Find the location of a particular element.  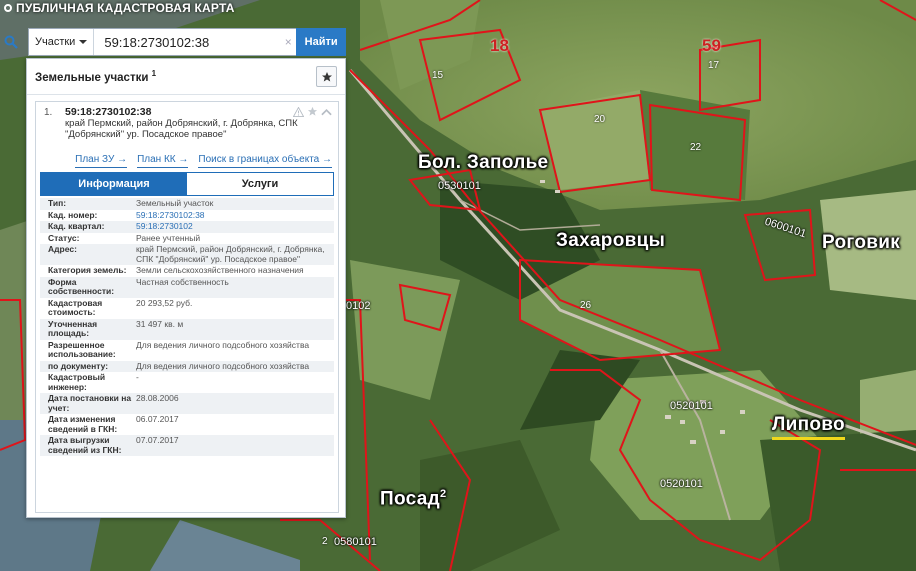

panel-title: Земельные участки 1 is located at coordinates (95, 76).